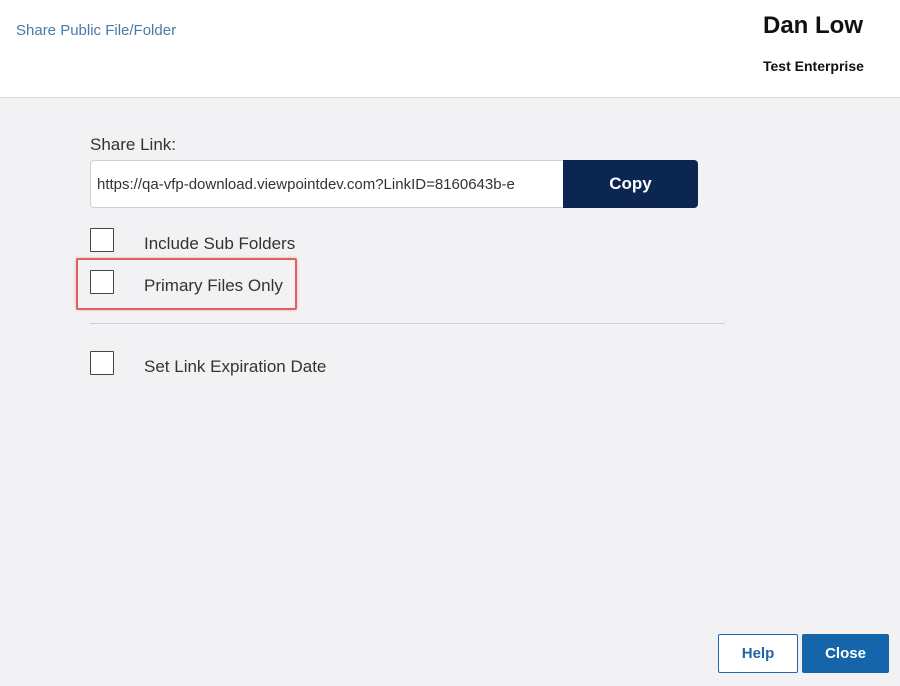 The height and width of the screenshot is (686, 900). Describe the element at coordinates (219, 244) in the screenshot. I see `include-sub-folders-label: Include Sub Folders` at that location.